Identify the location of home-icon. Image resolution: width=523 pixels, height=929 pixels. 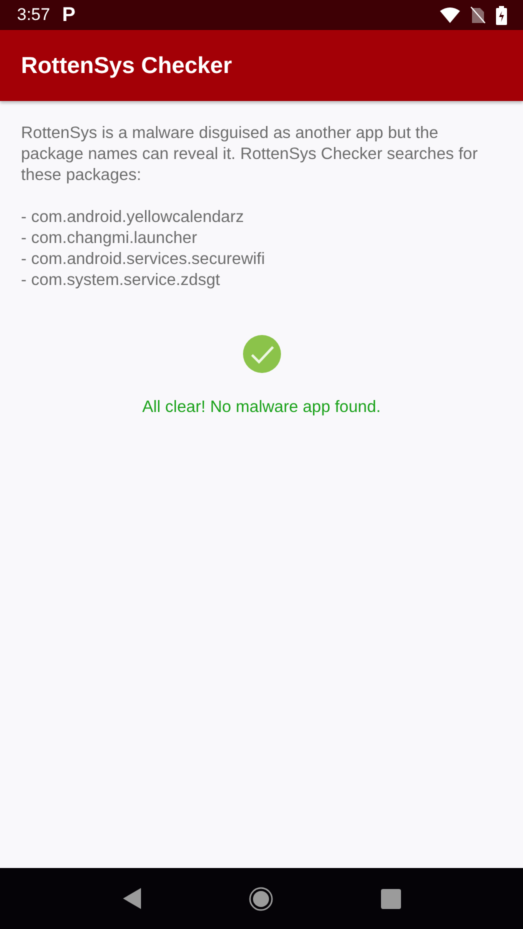
(260, 898).